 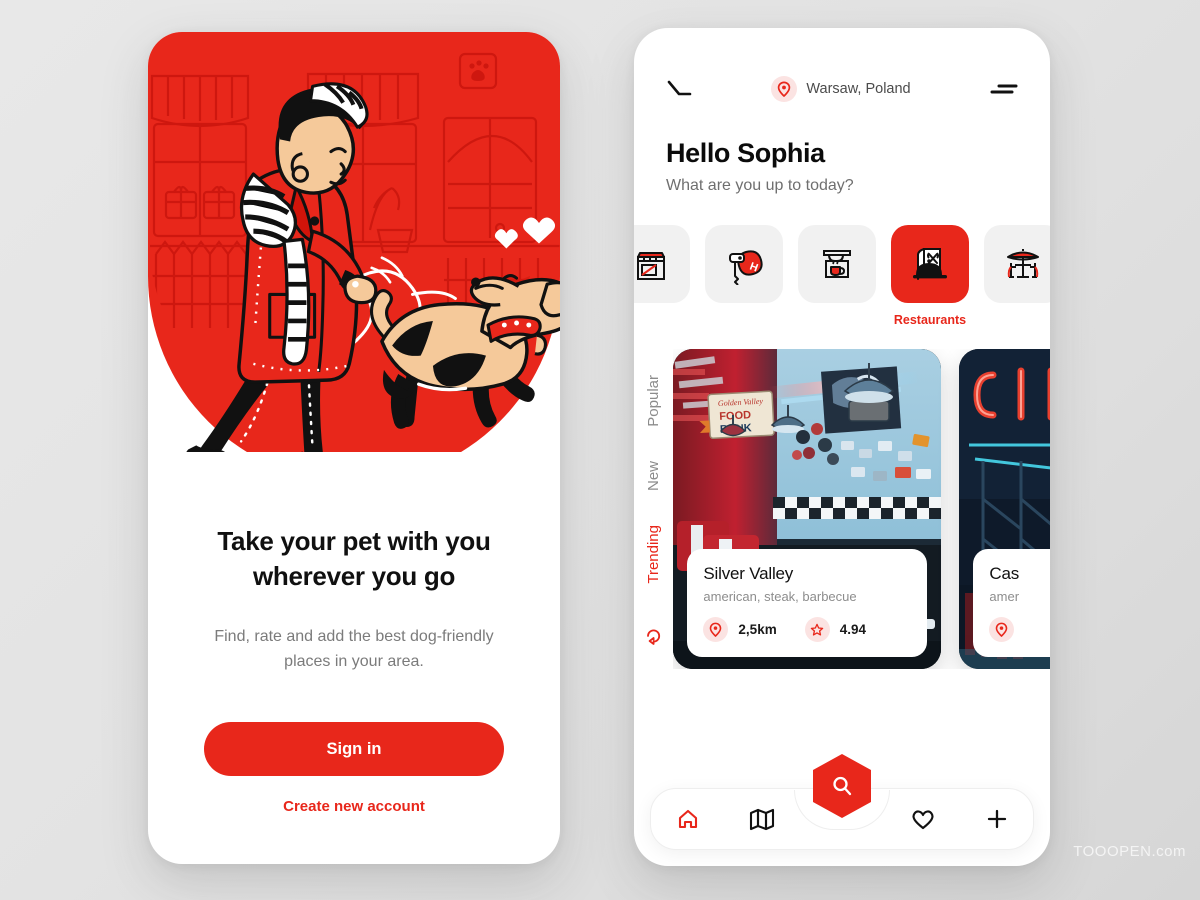 I want to click on greeting-title: Hello Sophia, so click(x=745, y=153).